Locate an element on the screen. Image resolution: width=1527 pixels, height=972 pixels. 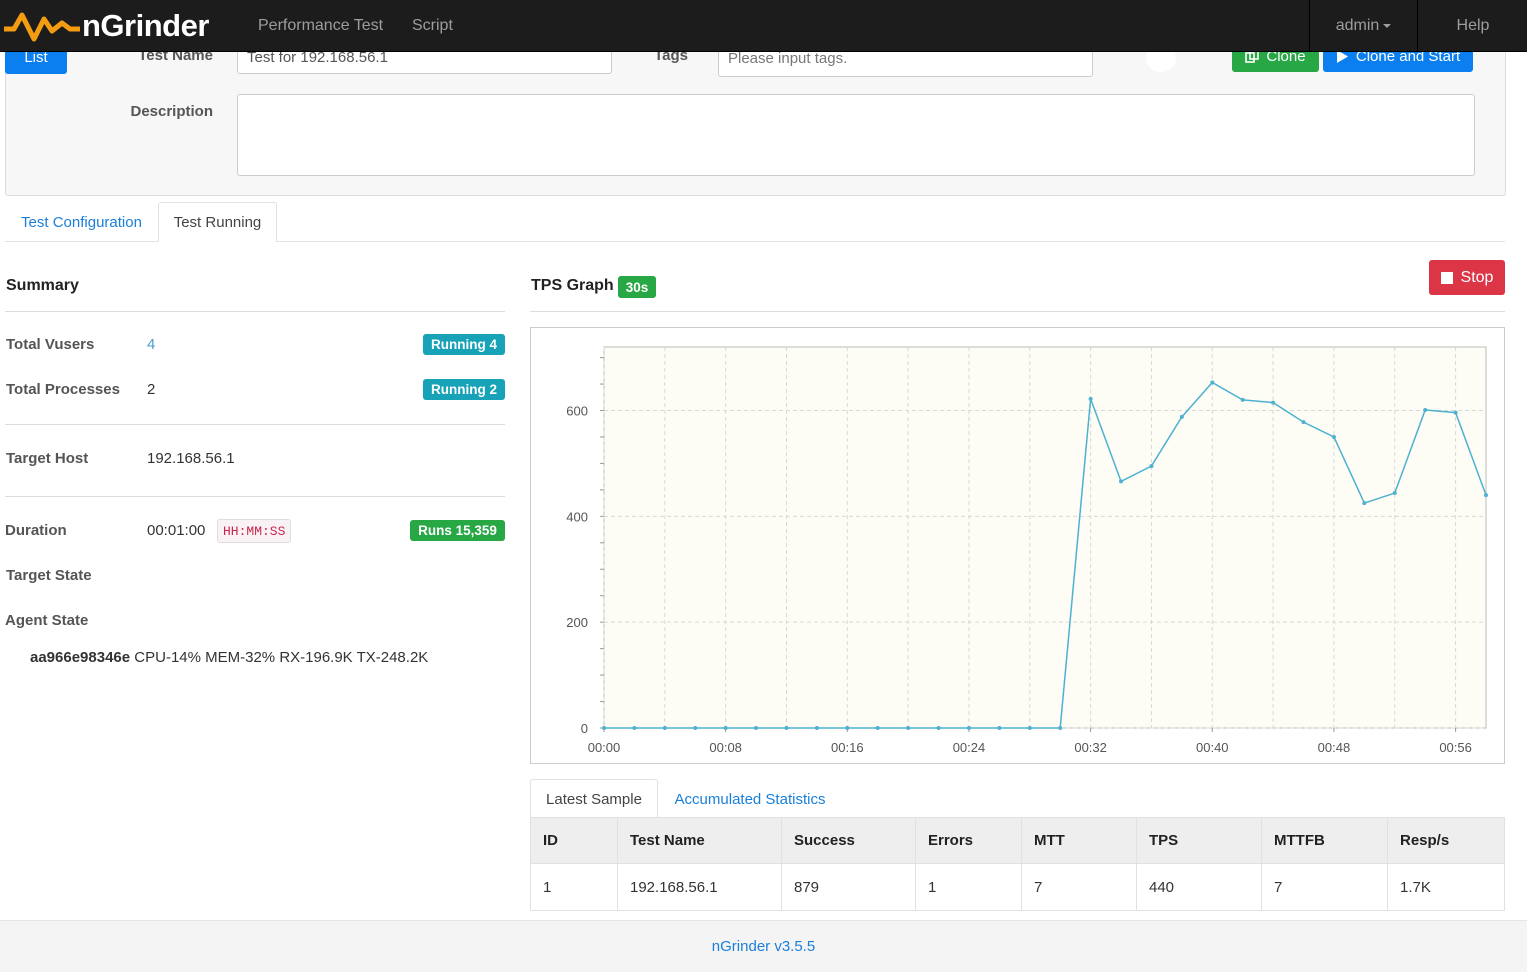
target-host-value: 192.168.56.1 is located at coordinates (191, 458).